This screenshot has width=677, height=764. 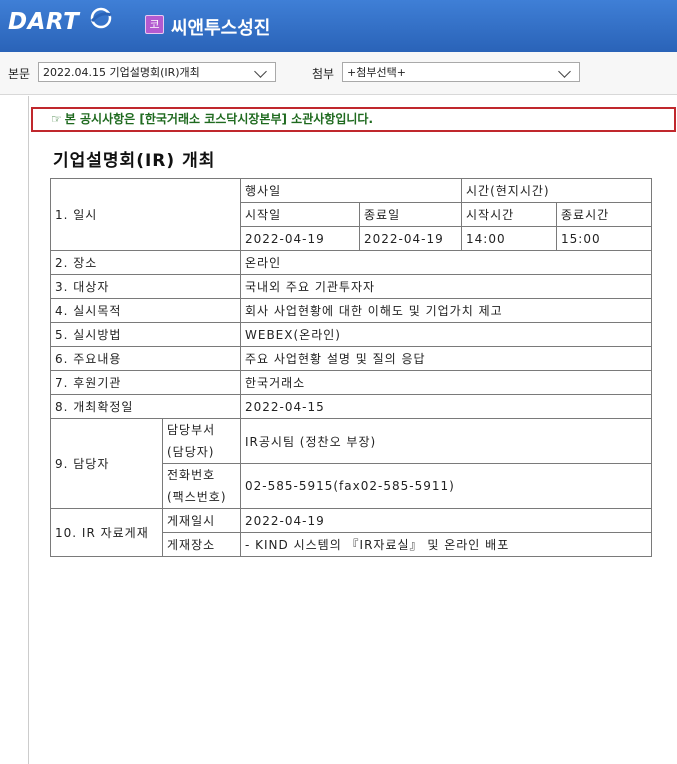 I want to click on end-time-value: 15:00, so click(x=604, y=238).